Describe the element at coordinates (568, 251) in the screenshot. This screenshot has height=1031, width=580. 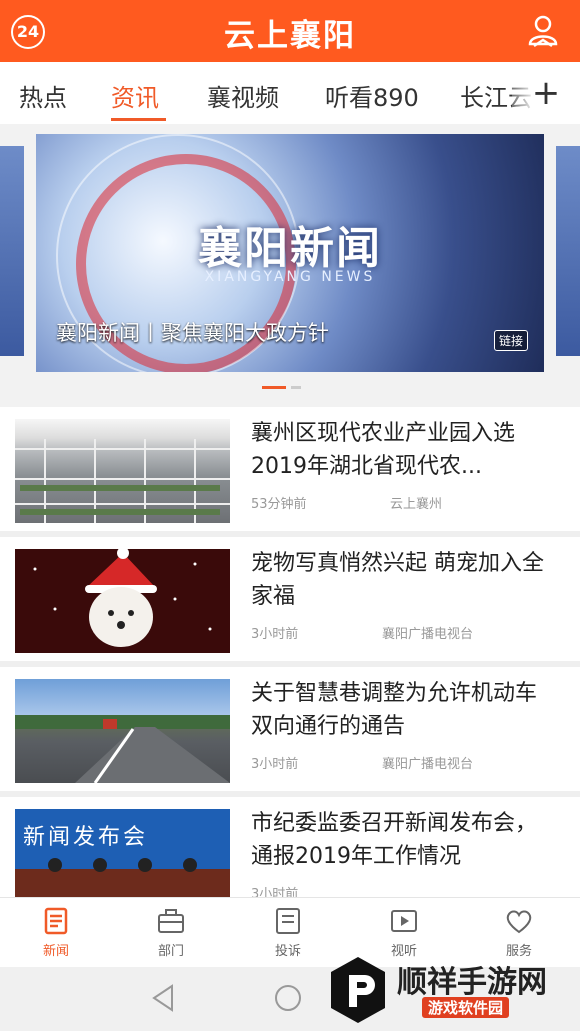
I see `next-slide-preview` at that location.